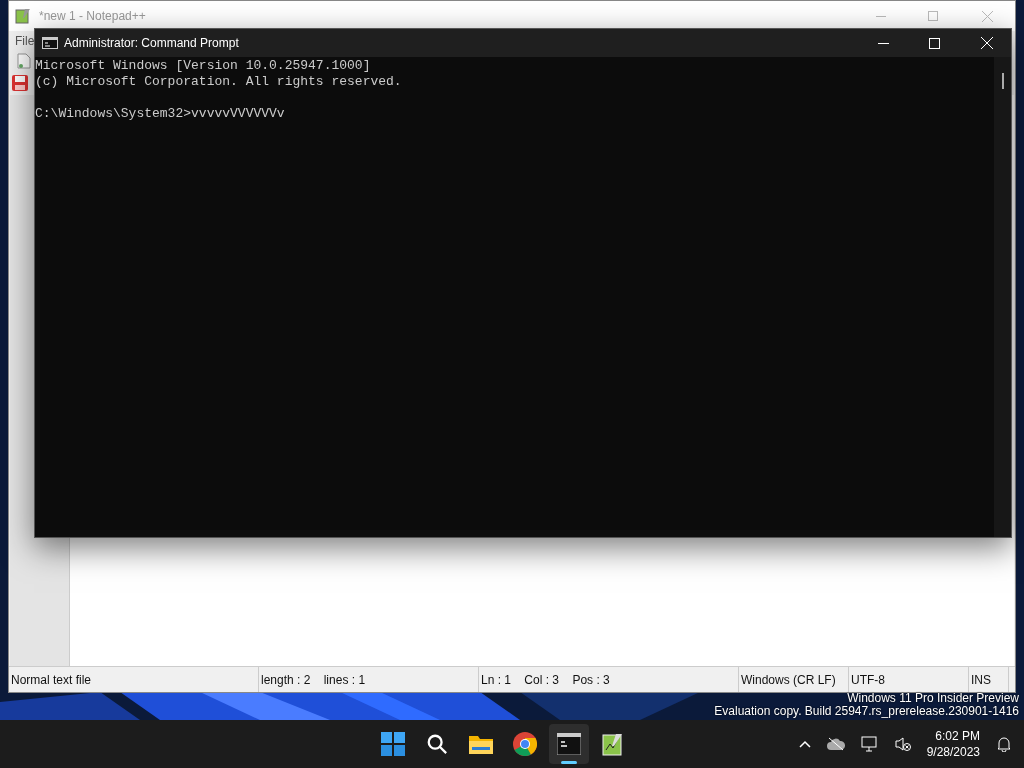 The width and height of the screenshot is (1024, 768). What do you see at coordinates (869, 744) in the screenshot?
I see `network-icon` at bounding box center [869, 744].